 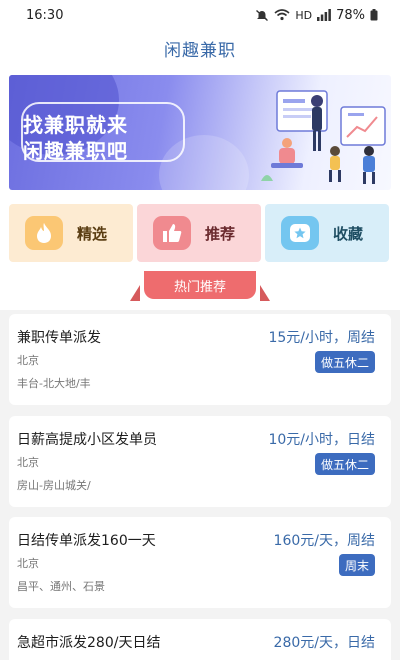 What do you see at coordinates (92, 233) in the screenshot?
I see `quick-label: 精选` at bounding box center [92, 233].